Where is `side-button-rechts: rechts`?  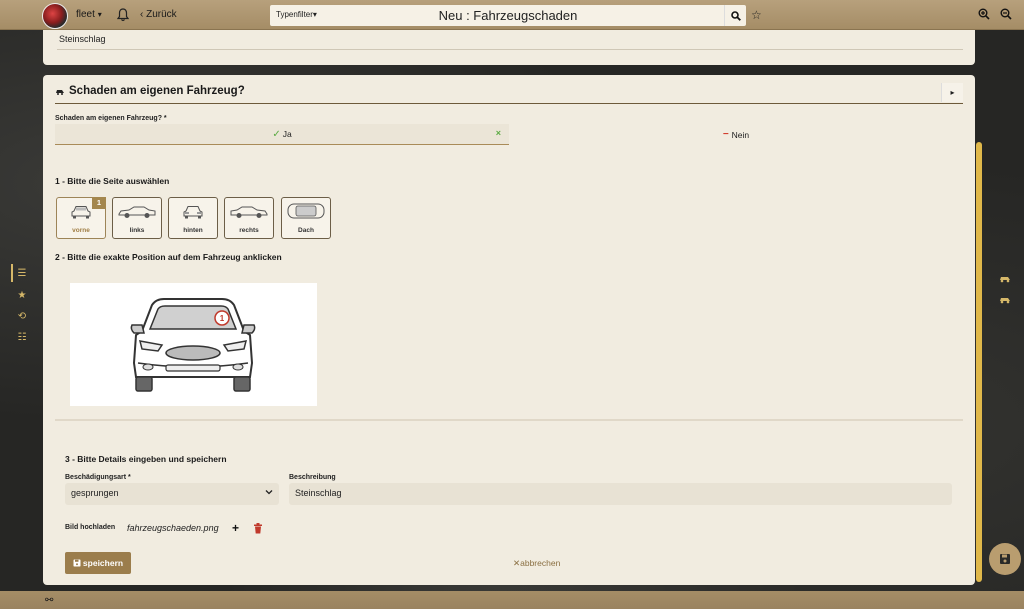 side-button-rechts: rechts is located at coordinates (249, 218).